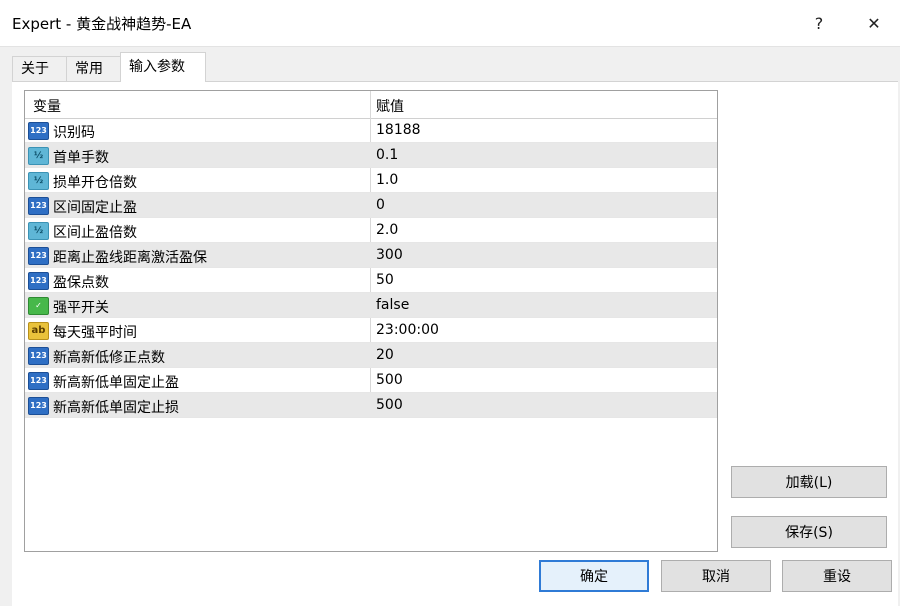 This screenshot has width=900, height=606. Describe the element at coordinates (450, 23) in the screenshot. I see `title-bar: Expert - 黄金战神趋势-EA ? ✕` at that location.